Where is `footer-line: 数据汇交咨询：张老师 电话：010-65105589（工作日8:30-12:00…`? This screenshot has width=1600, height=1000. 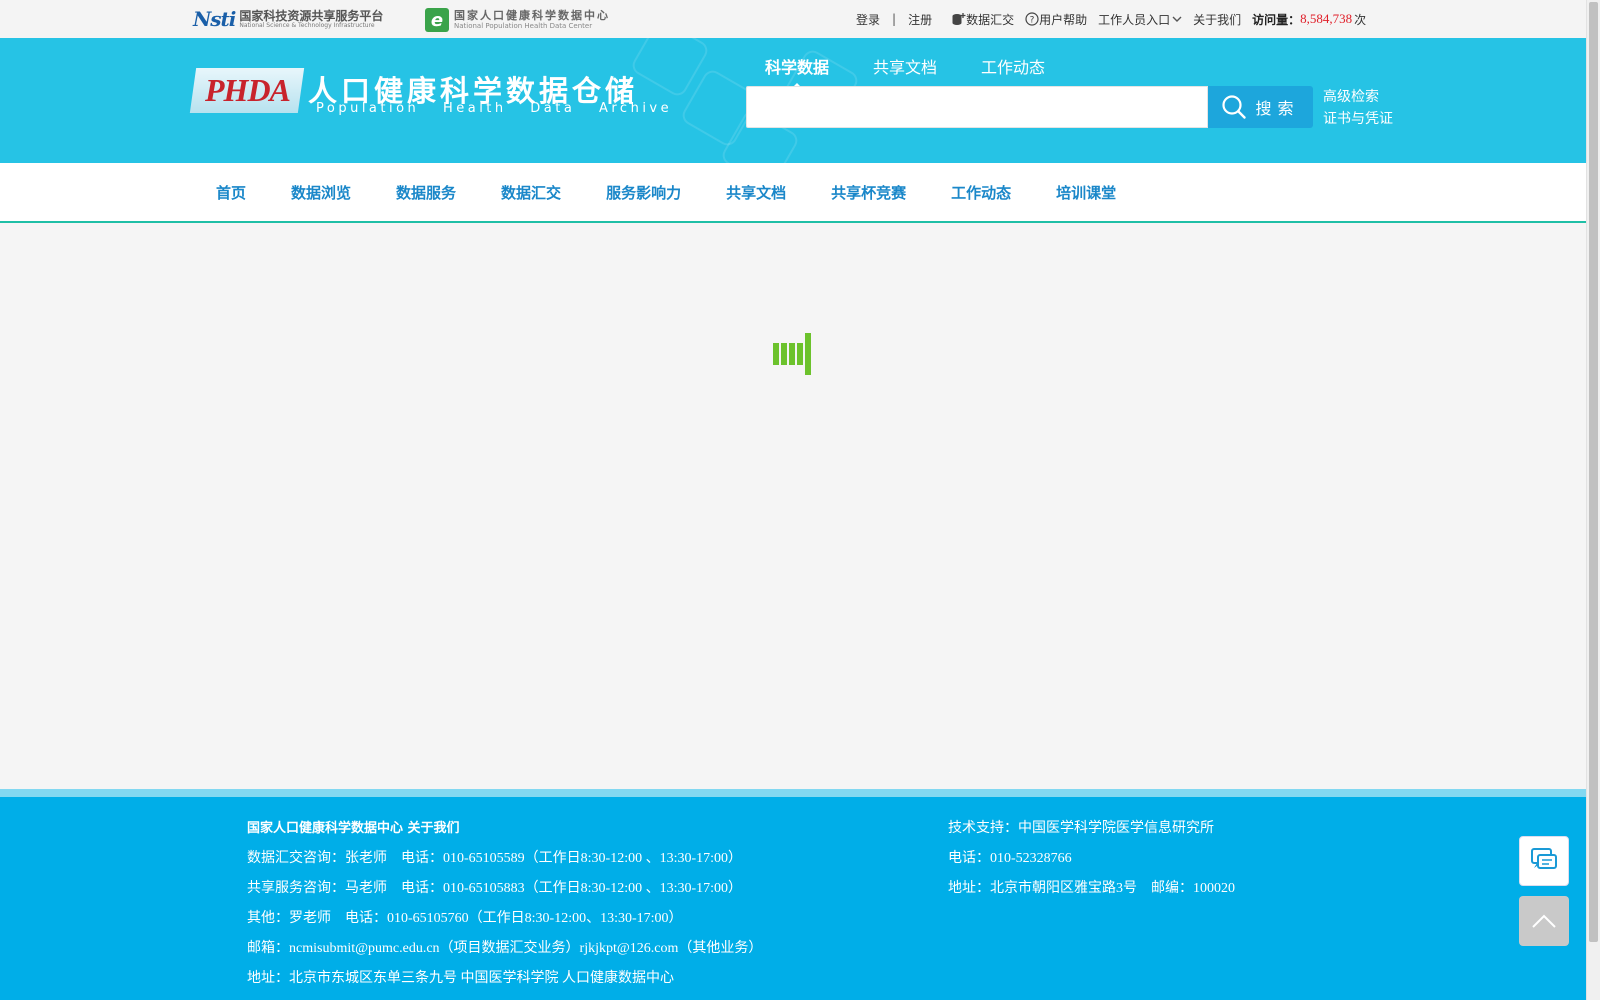
footer-line: 数据汇交咨询：张老师 电话：010-65105589（工作日8:30-12:00… is located at coordinates (495, 858).